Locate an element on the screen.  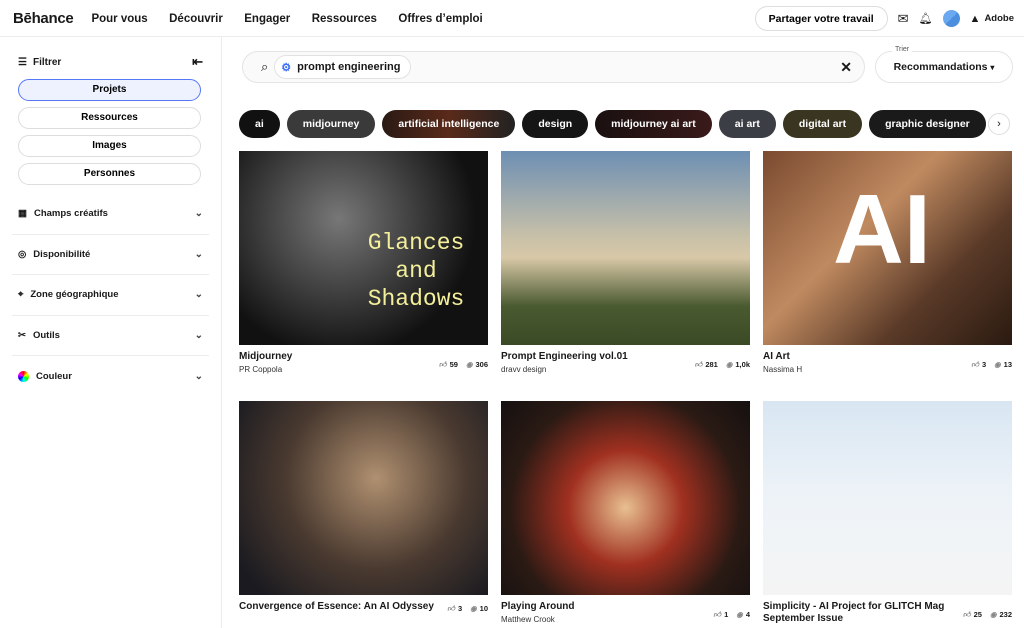
tags-next-chevron-icon: › is located at coordinates (999, 124).